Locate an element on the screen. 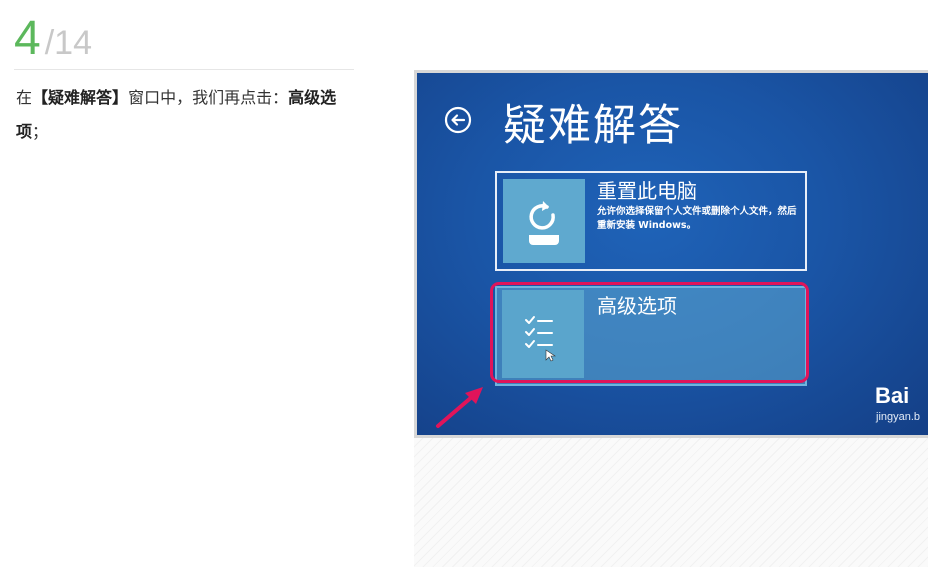  pointer-arrow-icon is located at coordinates (459, 407).